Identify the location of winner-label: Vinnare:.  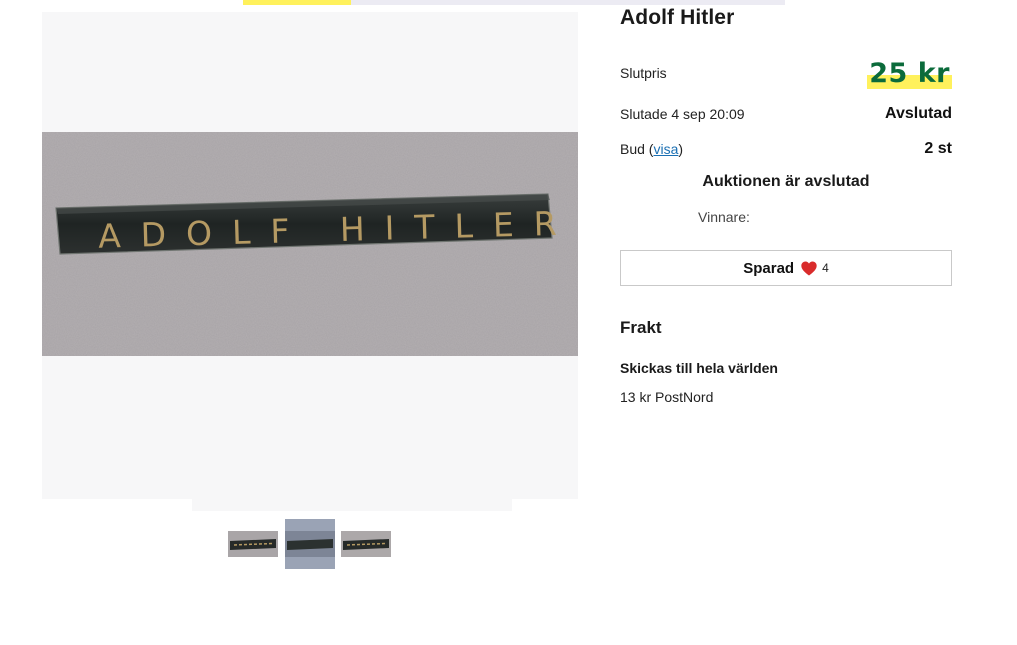
(724, 217).